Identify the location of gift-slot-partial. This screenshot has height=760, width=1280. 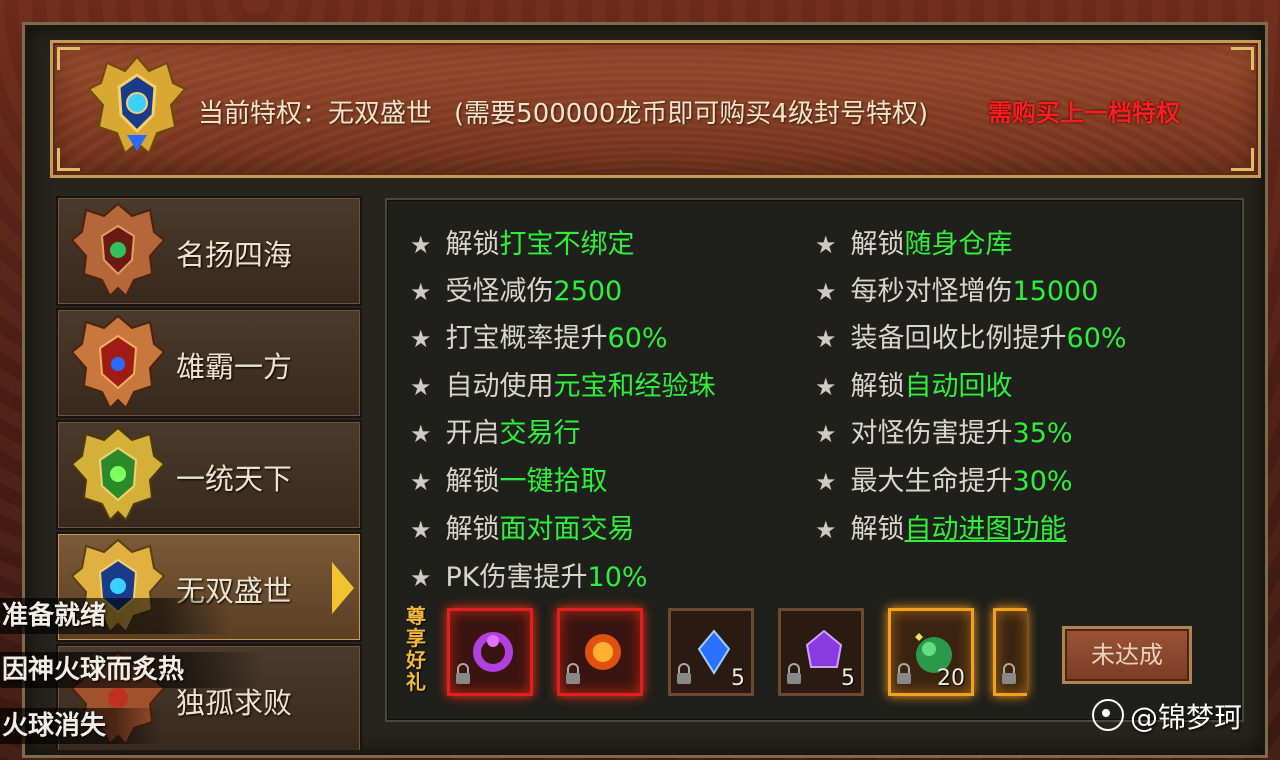
(1010, 652).